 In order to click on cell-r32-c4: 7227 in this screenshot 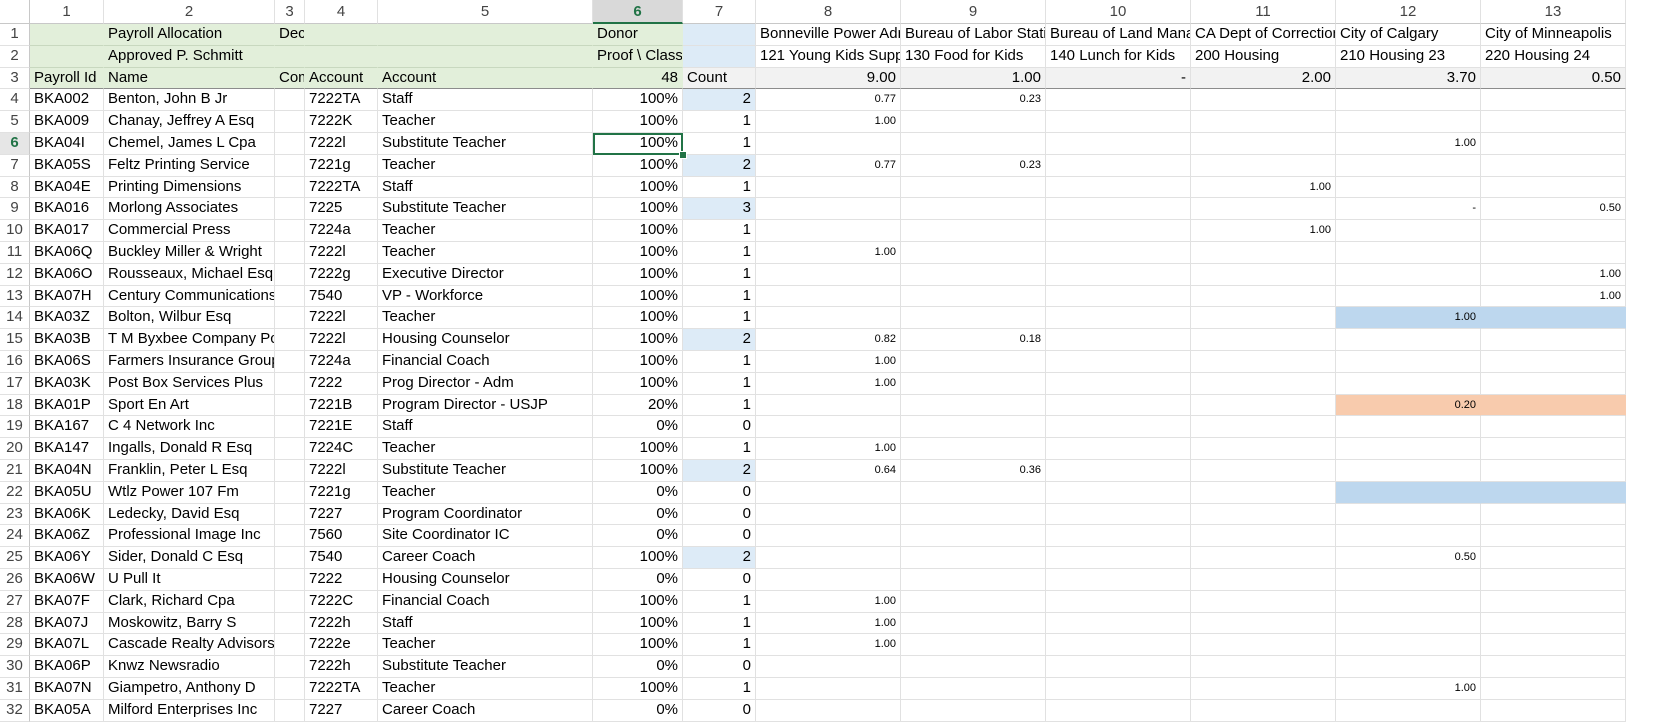, I will do `click(341, 710)`.